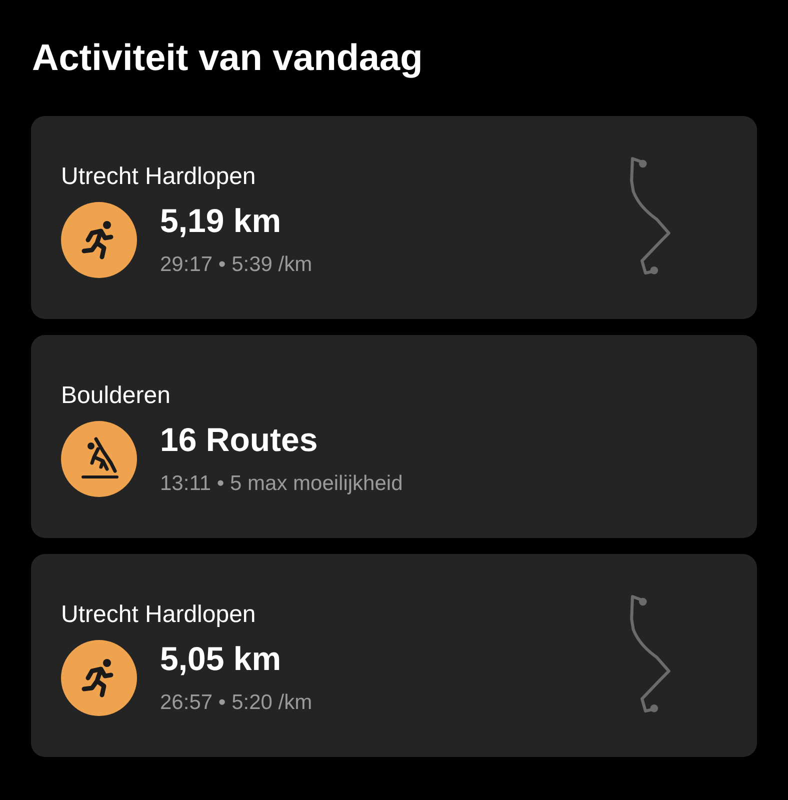  Describe the element at coordinates (236, 265) in the screenshot. I see `activity-details: 29:17 • 5:39 /km` at that location.